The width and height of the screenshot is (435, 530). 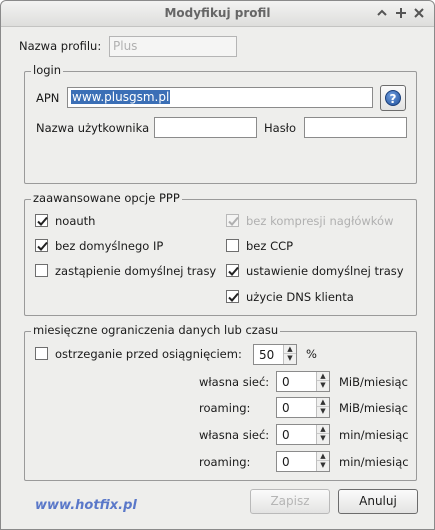 What do you see at coordinates (373, 408) in the screenshot?
I see `roaming-data-unit: MiB/miesiąc` at bounding box center [373, 408].